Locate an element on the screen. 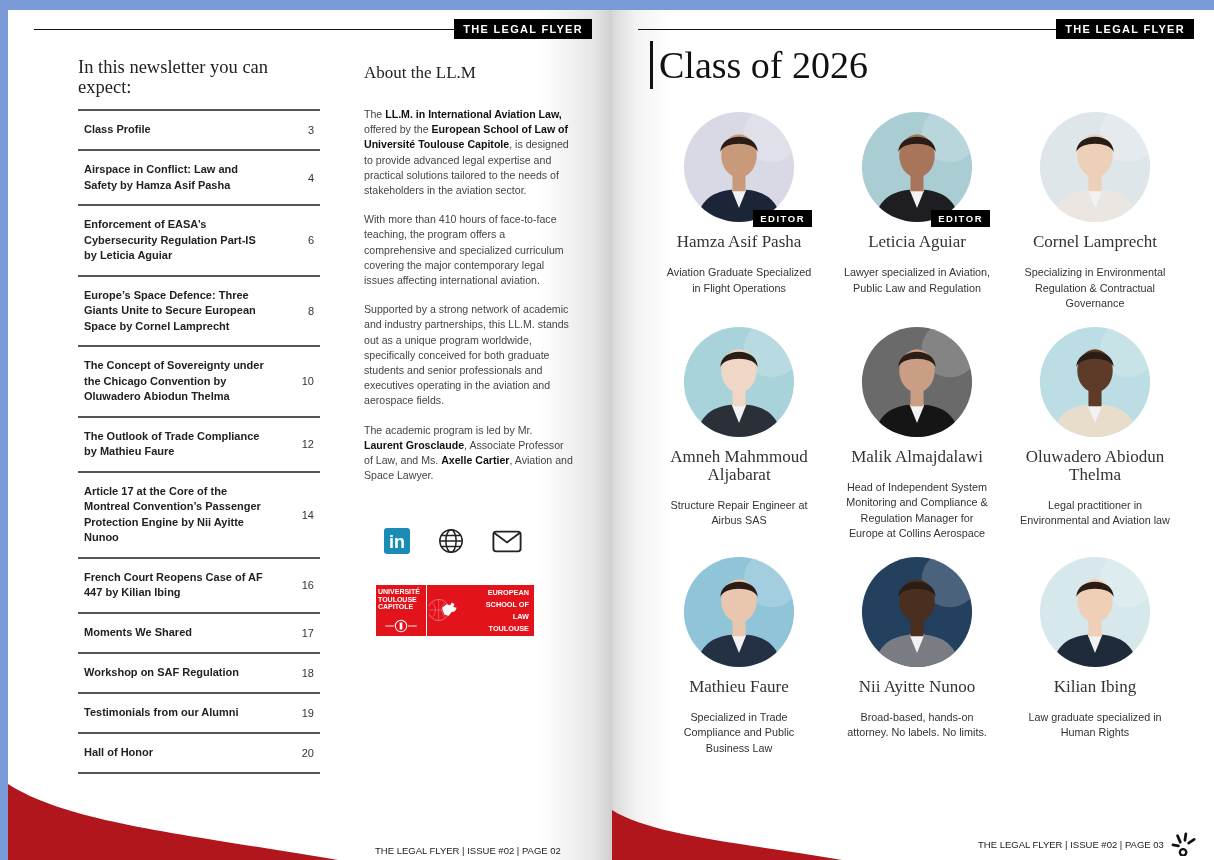 Image resolution: width=1214 pixels, height=860 pixels. person-role: Head of Independent System Monitoring and Compliance & Regulation Manager for Europe at Collins Aerospace is located at coordinates (917, 510).